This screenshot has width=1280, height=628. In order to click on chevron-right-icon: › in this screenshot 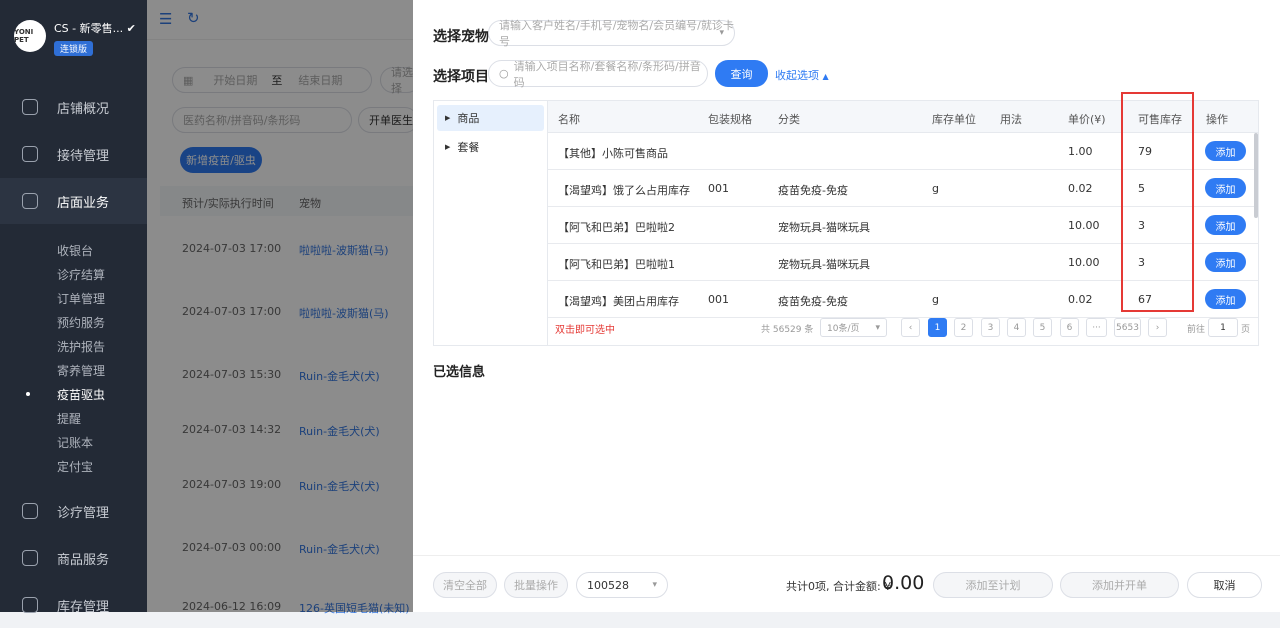, I will do `click(1157, 327)`.